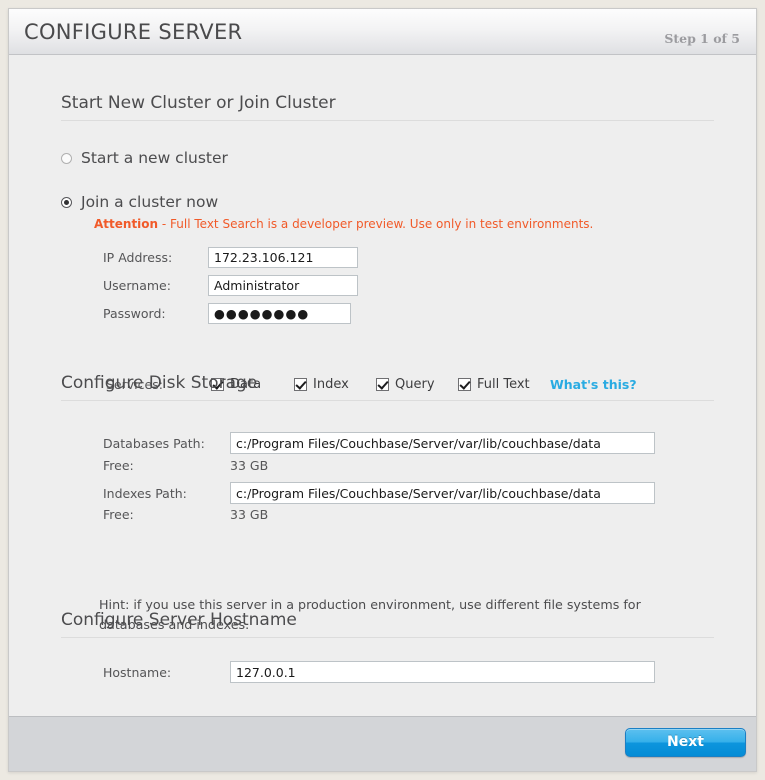 The width and height of the screenshot is (765, 780). What do you see at coordinates (138, 257) in the screenshot?
I see `label-ip-address: IP Address:` at bounding box center [138, 257].